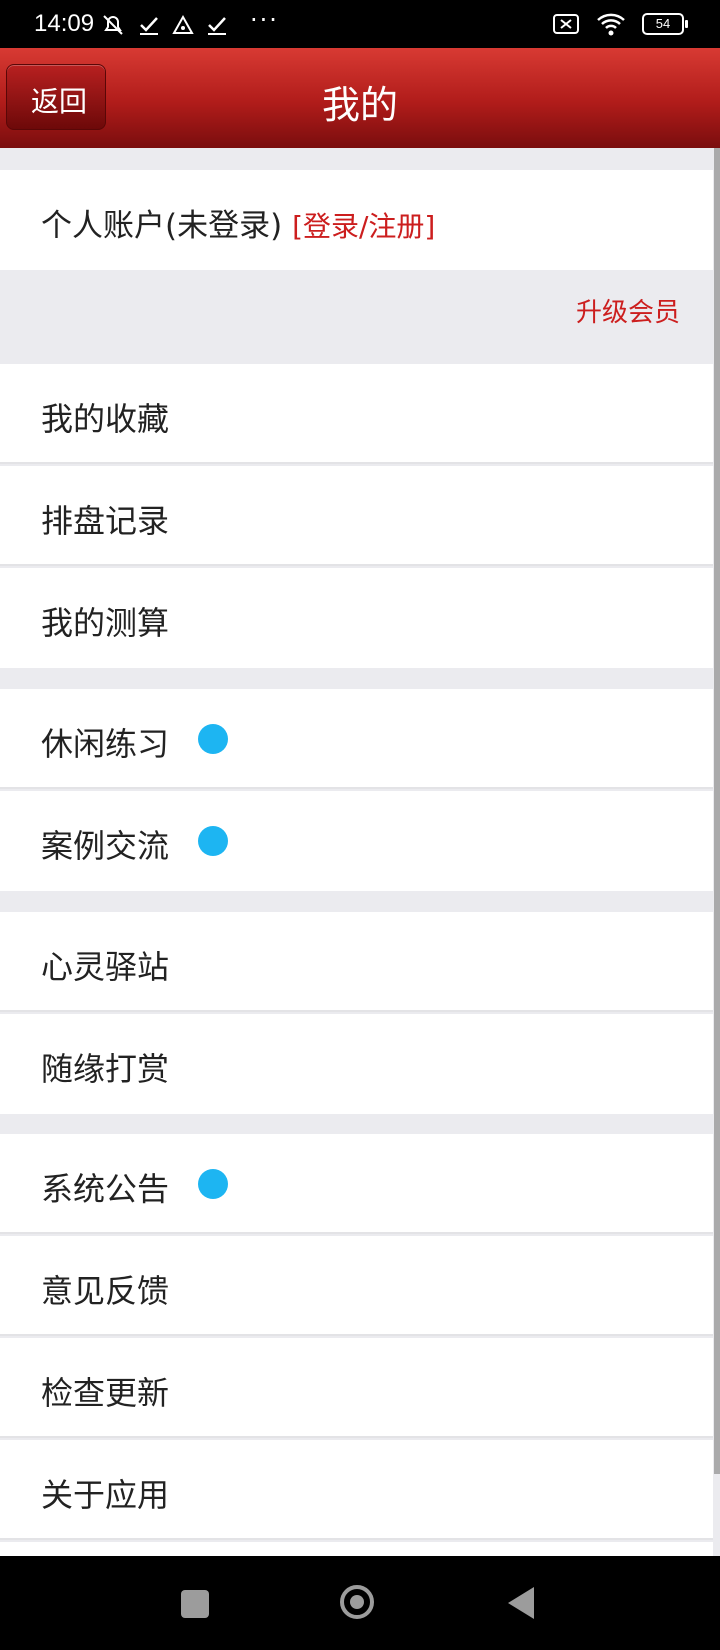 This screenshot has width=720, height=1650. I want to click on list-bottom-edge, so click(356, 1549).